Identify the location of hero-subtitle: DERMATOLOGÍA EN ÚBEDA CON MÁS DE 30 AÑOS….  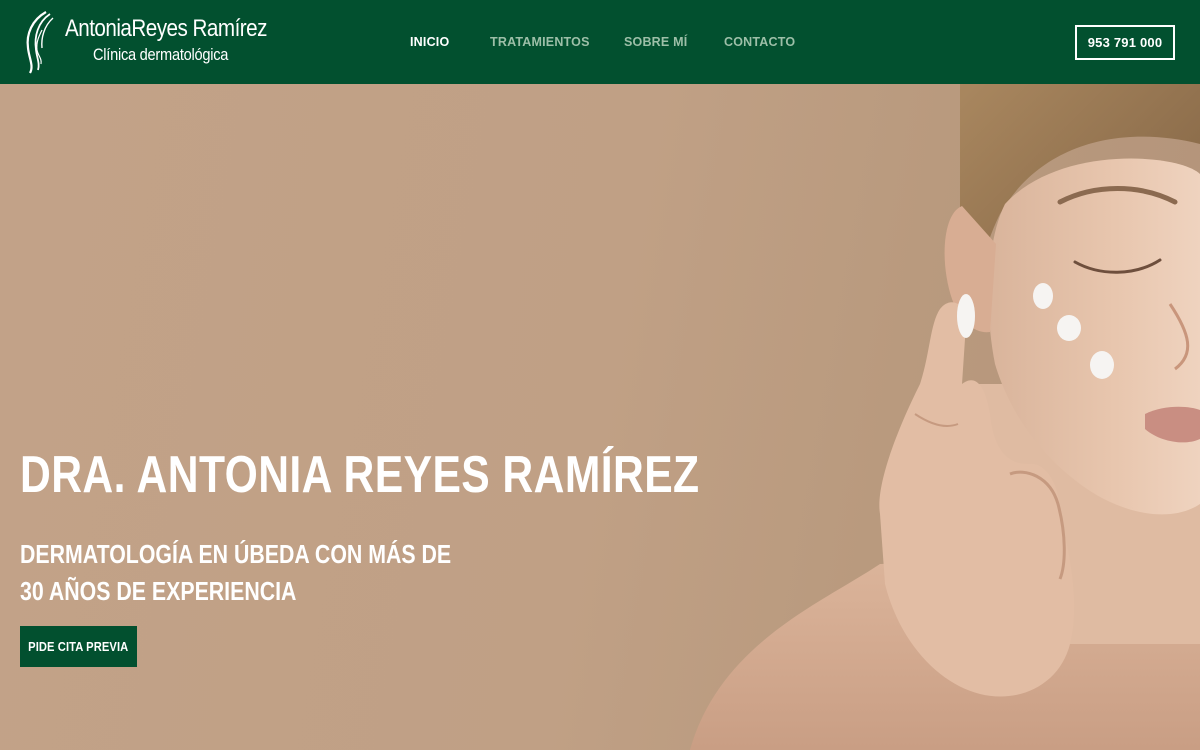
(235, 573).